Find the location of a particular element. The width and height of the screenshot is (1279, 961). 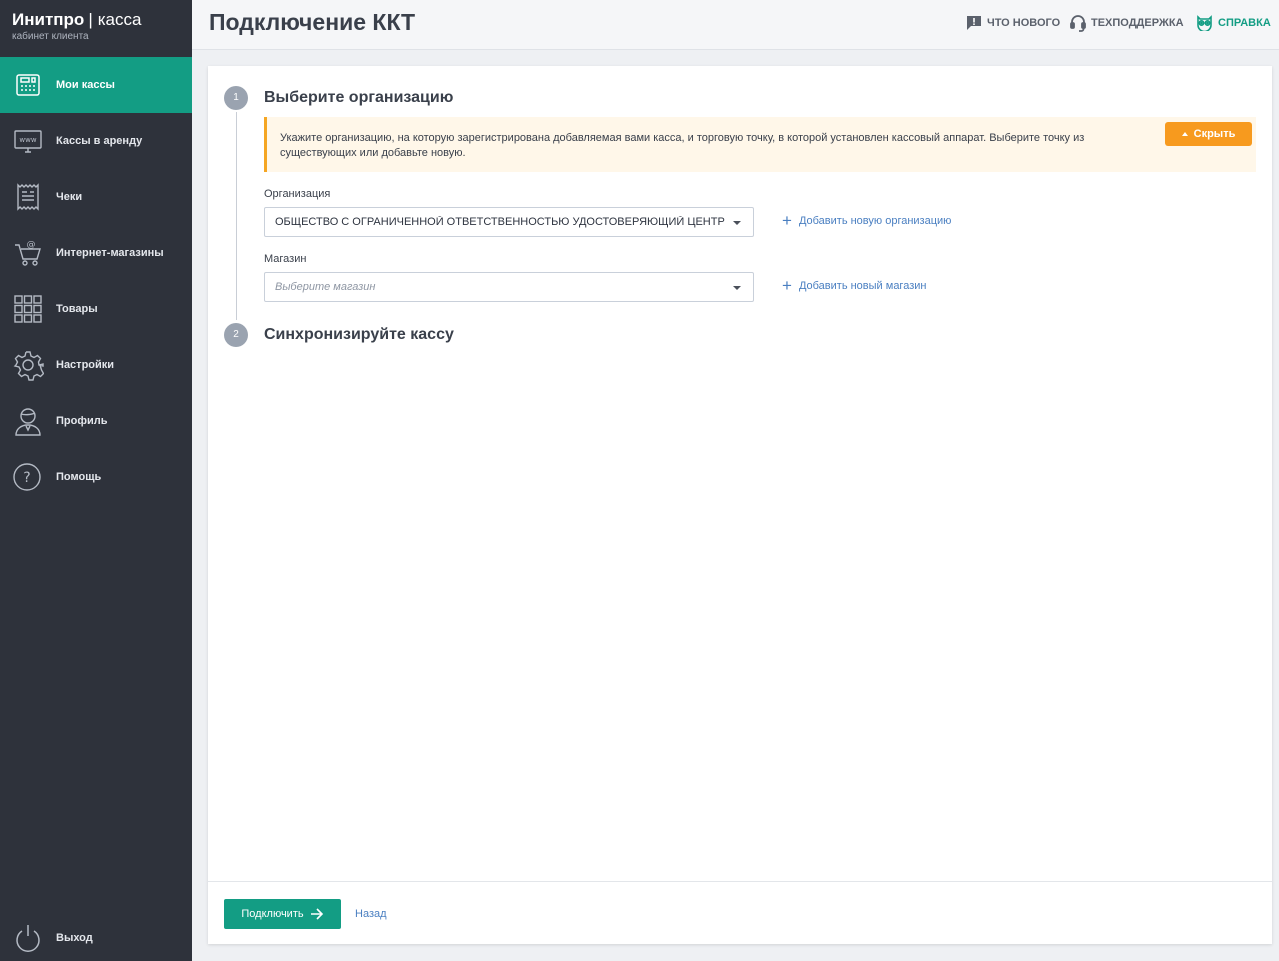

sidebar-item-settings: Настройки is located at coordinates (96, 365).